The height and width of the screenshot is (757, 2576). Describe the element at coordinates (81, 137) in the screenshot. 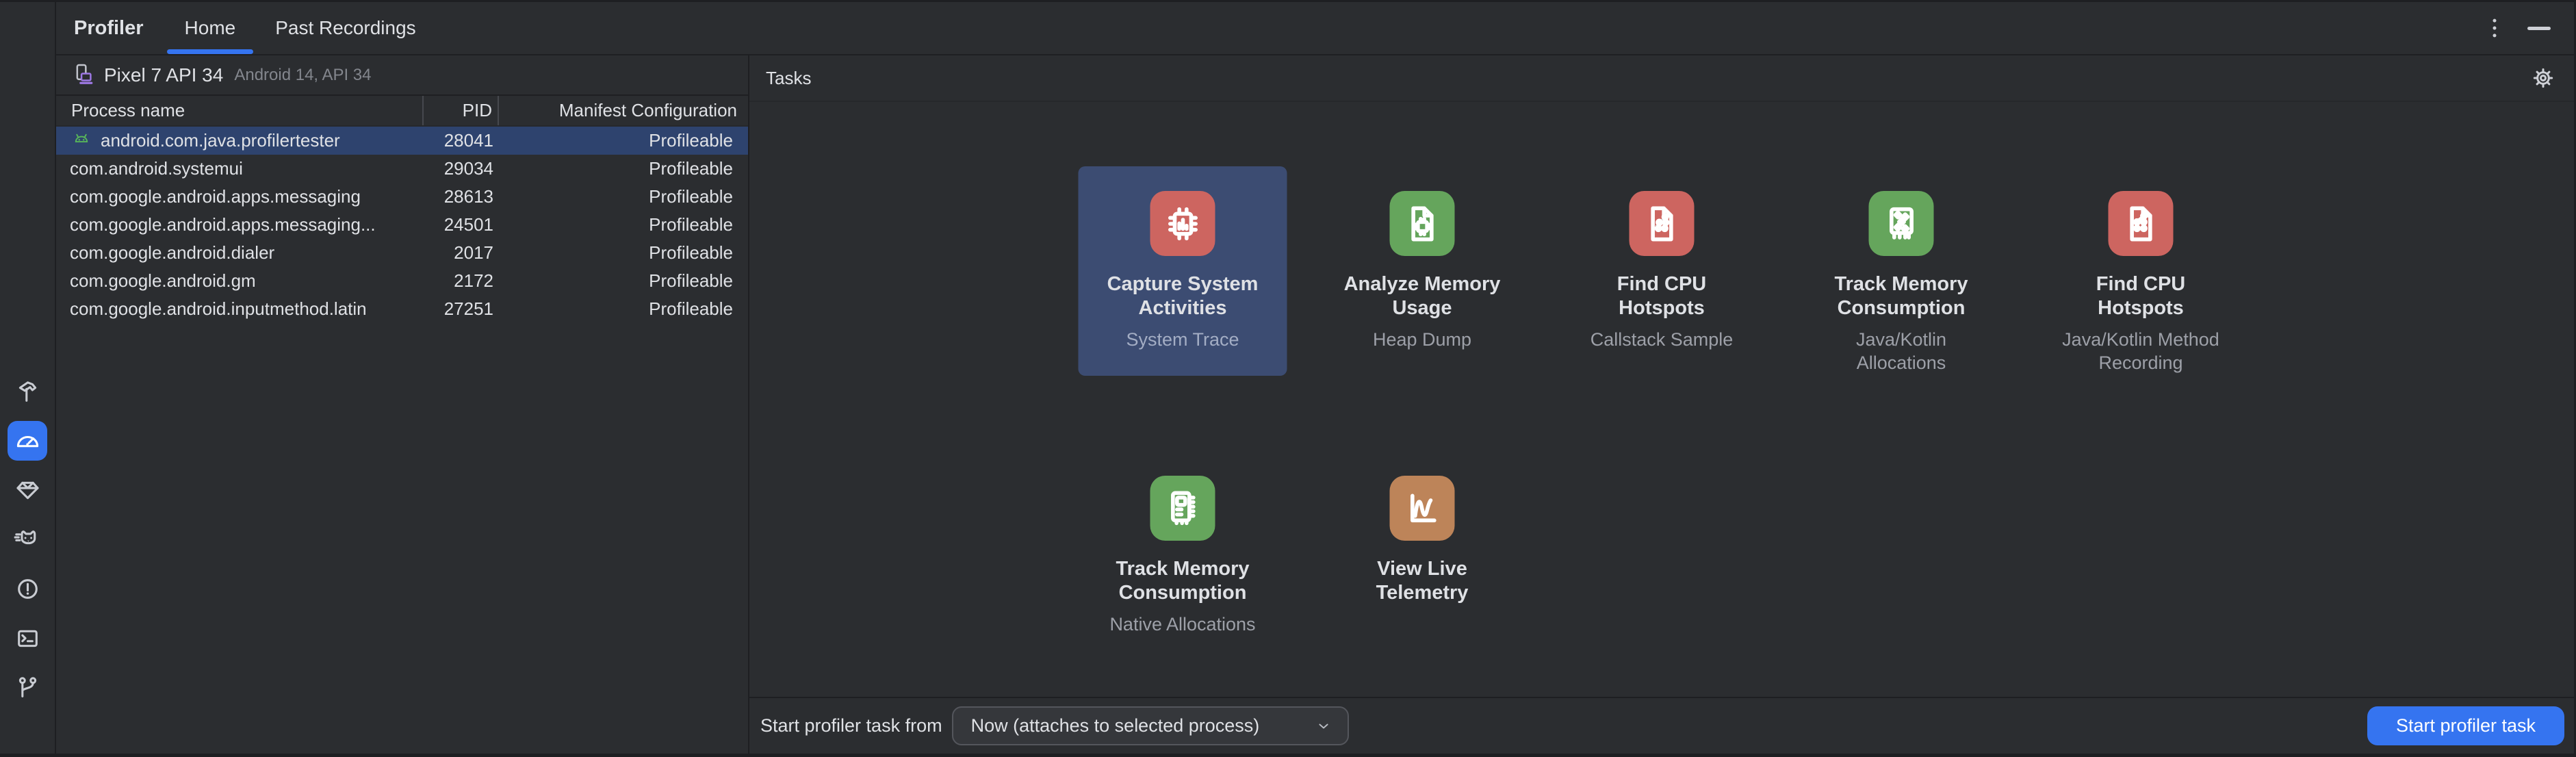

I see `android-robot-icon` at that location.